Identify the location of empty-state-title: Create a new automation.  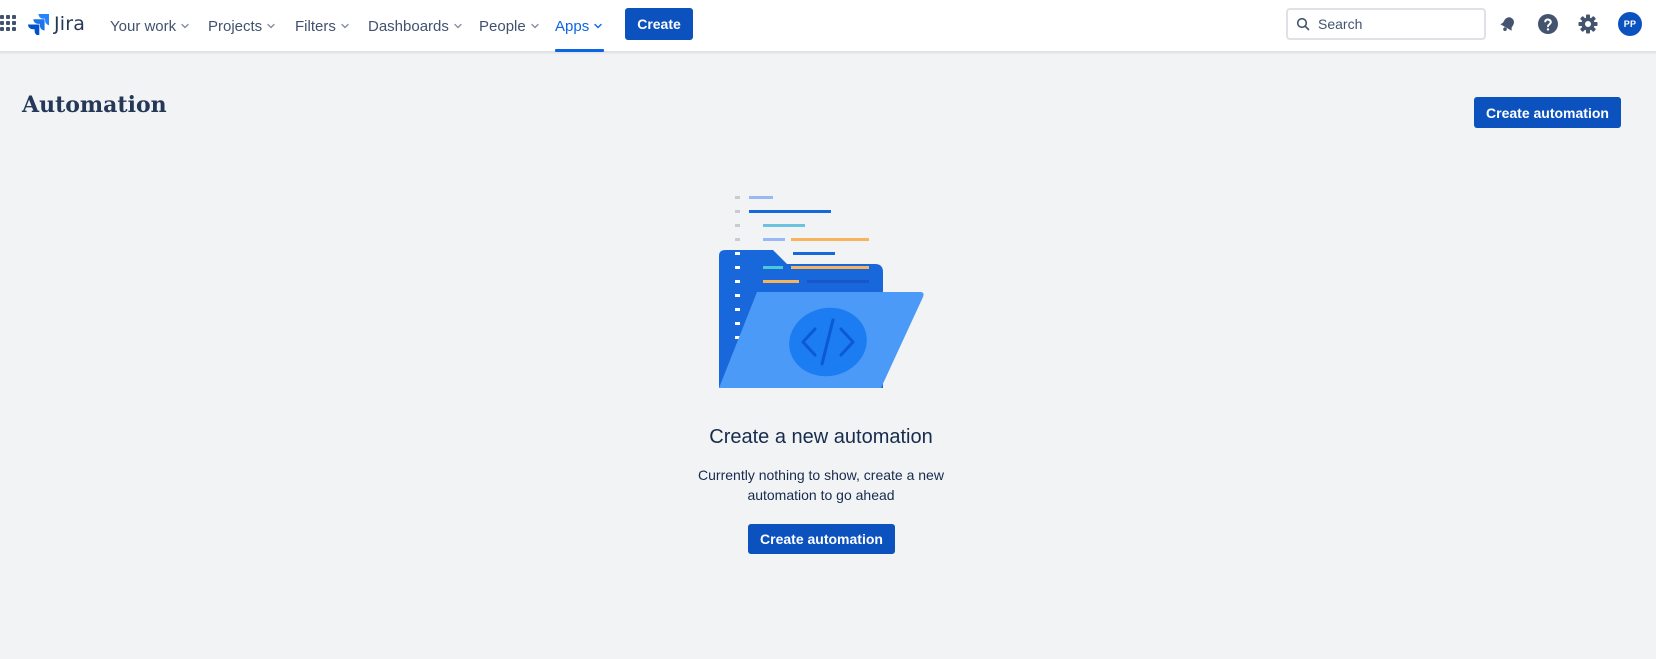
(821, 437).